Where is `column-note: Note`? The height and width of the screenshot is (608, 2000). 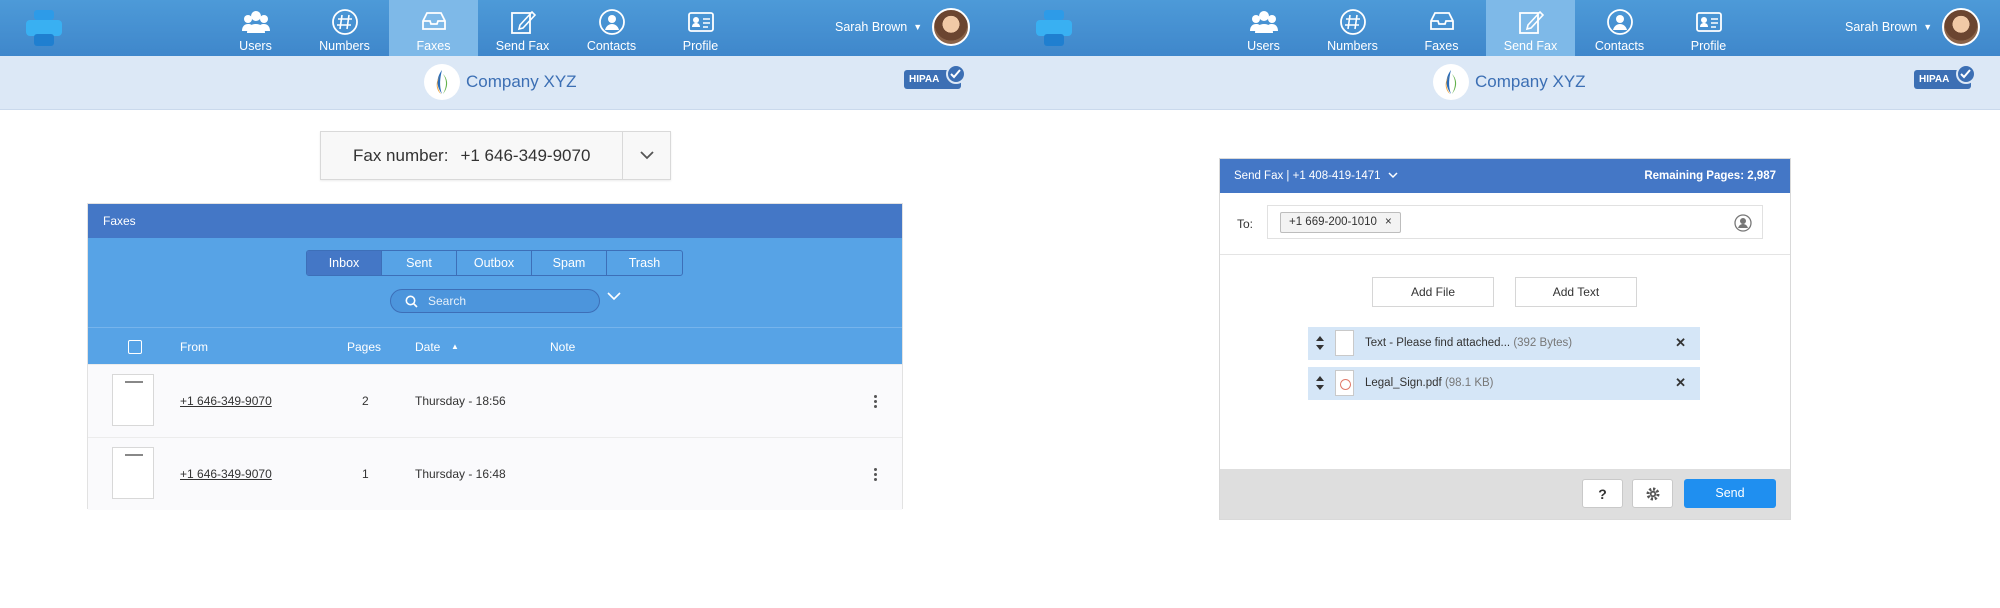
column-note: Note is located at coordinates (562, 347).